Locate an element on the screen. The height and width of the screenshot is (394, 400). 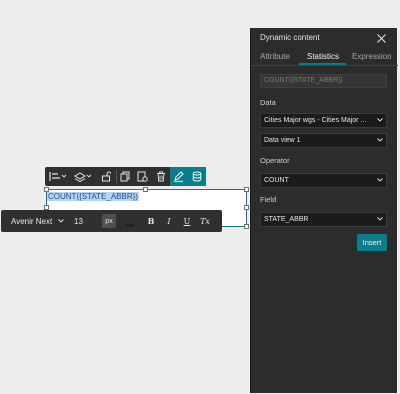
resize-handle-bottom-right is located at coordinates (246, 226).